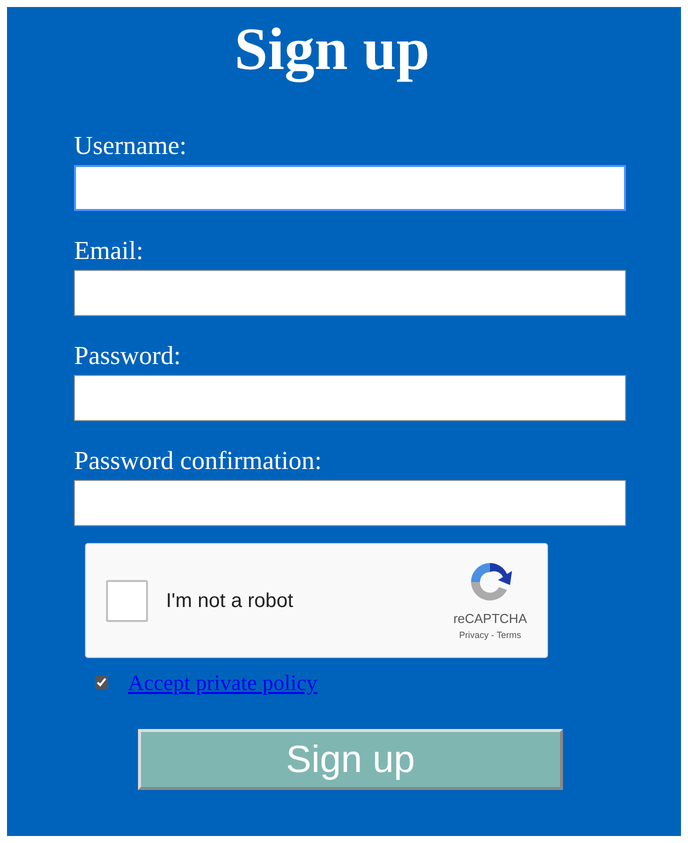 The height and width of the screenshot is (843, 688). Describe the element at coordinates (509, 635) in the screenshot. I see `terms-link: Terms` at that location.